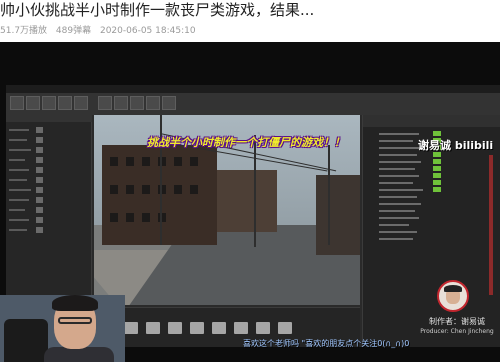  Describe the element at coordinates (326, 343) in the screenshot. I see `danmaku-comment: 喜欢这个老师吗 "喜欢的朋友点个关注0(∩_∩)0` at that location.